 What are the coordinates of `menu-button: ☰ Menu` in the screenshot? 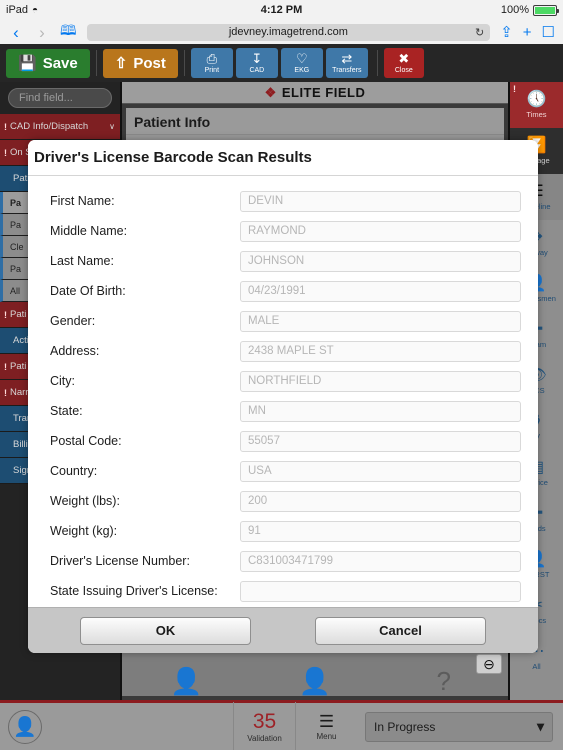 It's located at (326, 725).